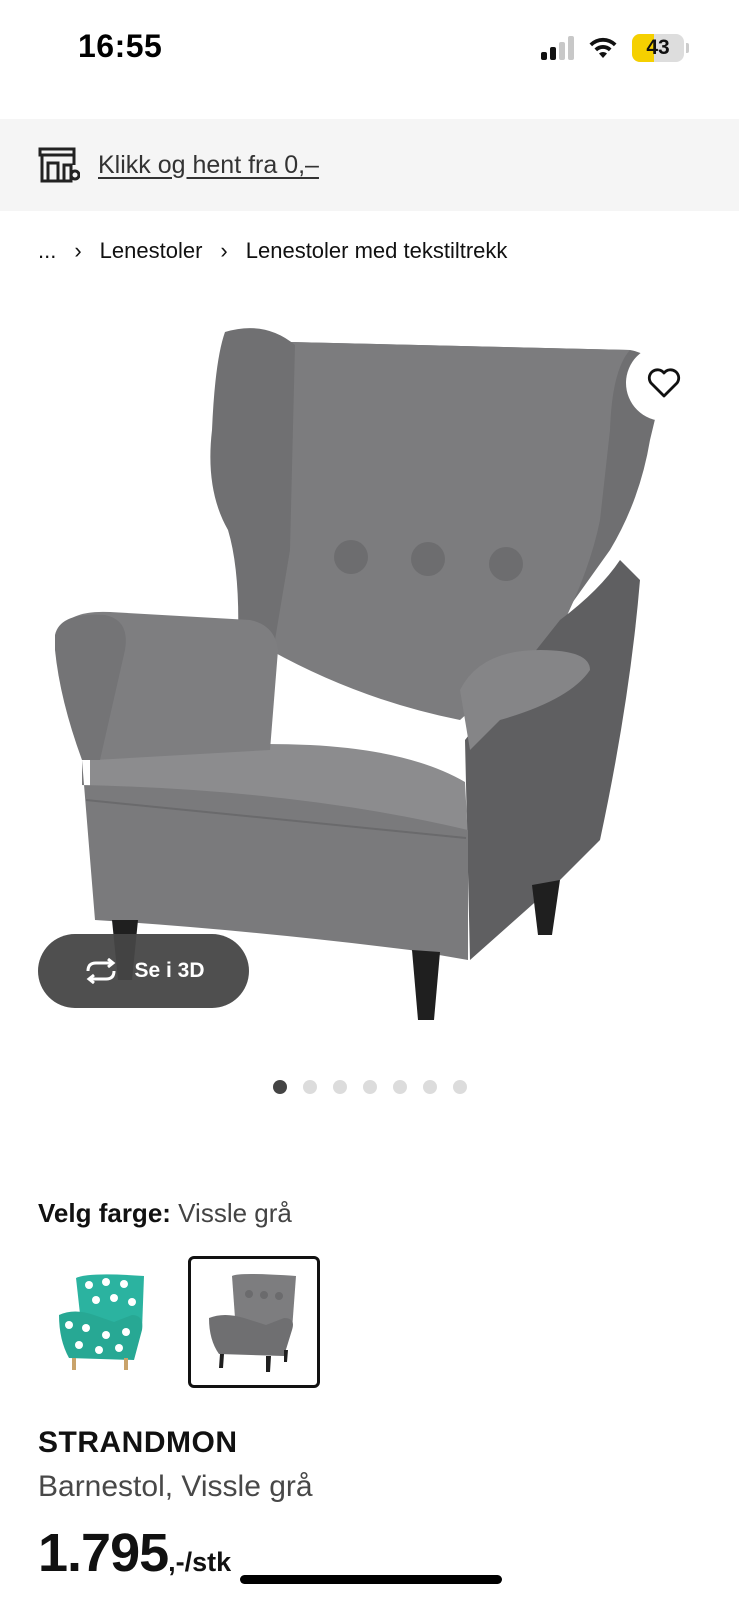  I want to click on view-3d-label: Se i 3D, so click(169, 970).